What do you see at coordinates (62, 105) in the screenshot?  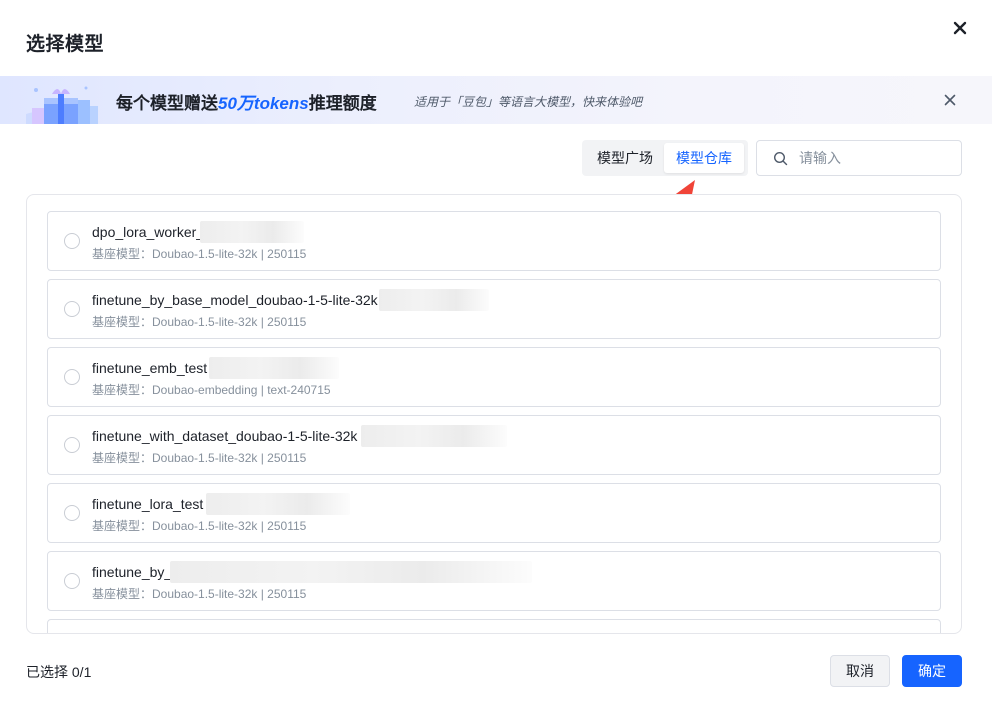 I see `gift-box-illustration` at bounding box center [62, 105].